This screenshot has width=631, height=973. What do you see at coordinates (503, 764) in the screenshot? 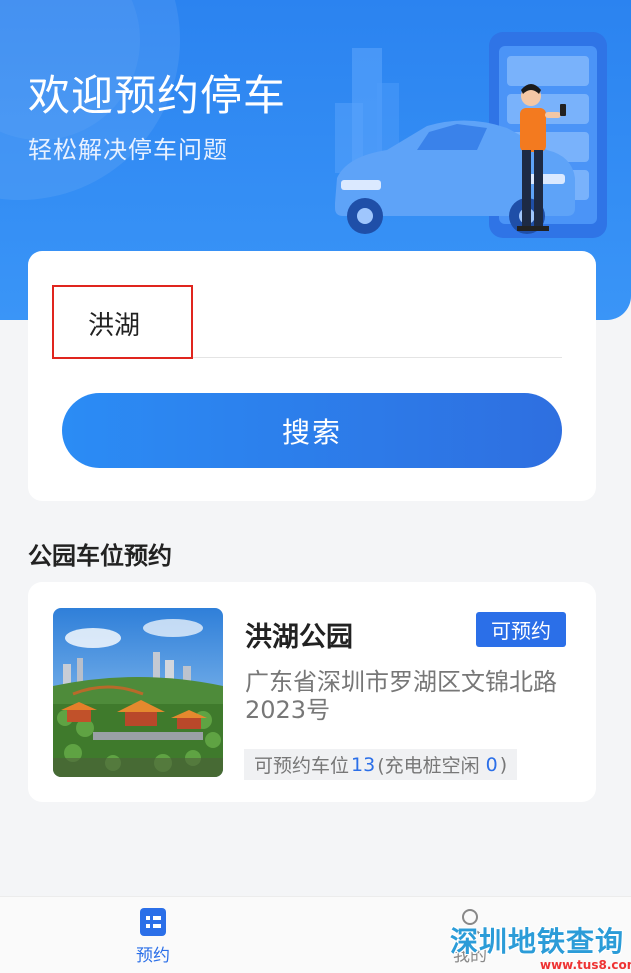
I see `charging-close: )` at bounding box center [503, 764].